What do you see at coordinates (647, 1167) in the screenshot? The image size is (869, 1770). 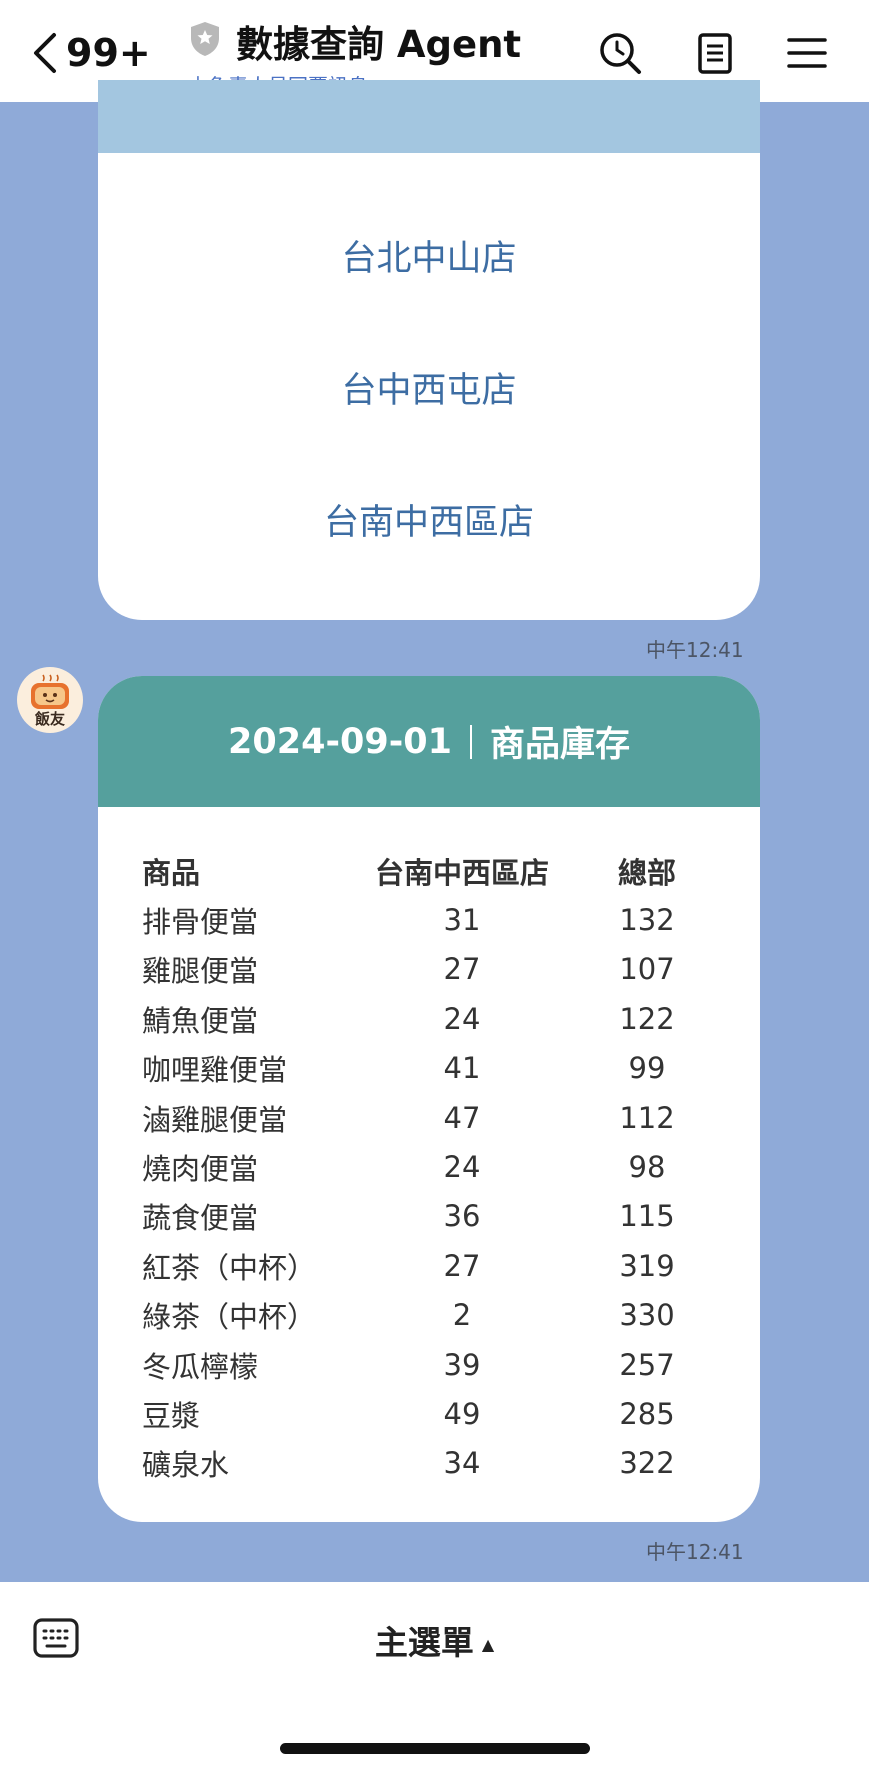 I see `hq-qty: 98` at bounding box center [647, 1167].